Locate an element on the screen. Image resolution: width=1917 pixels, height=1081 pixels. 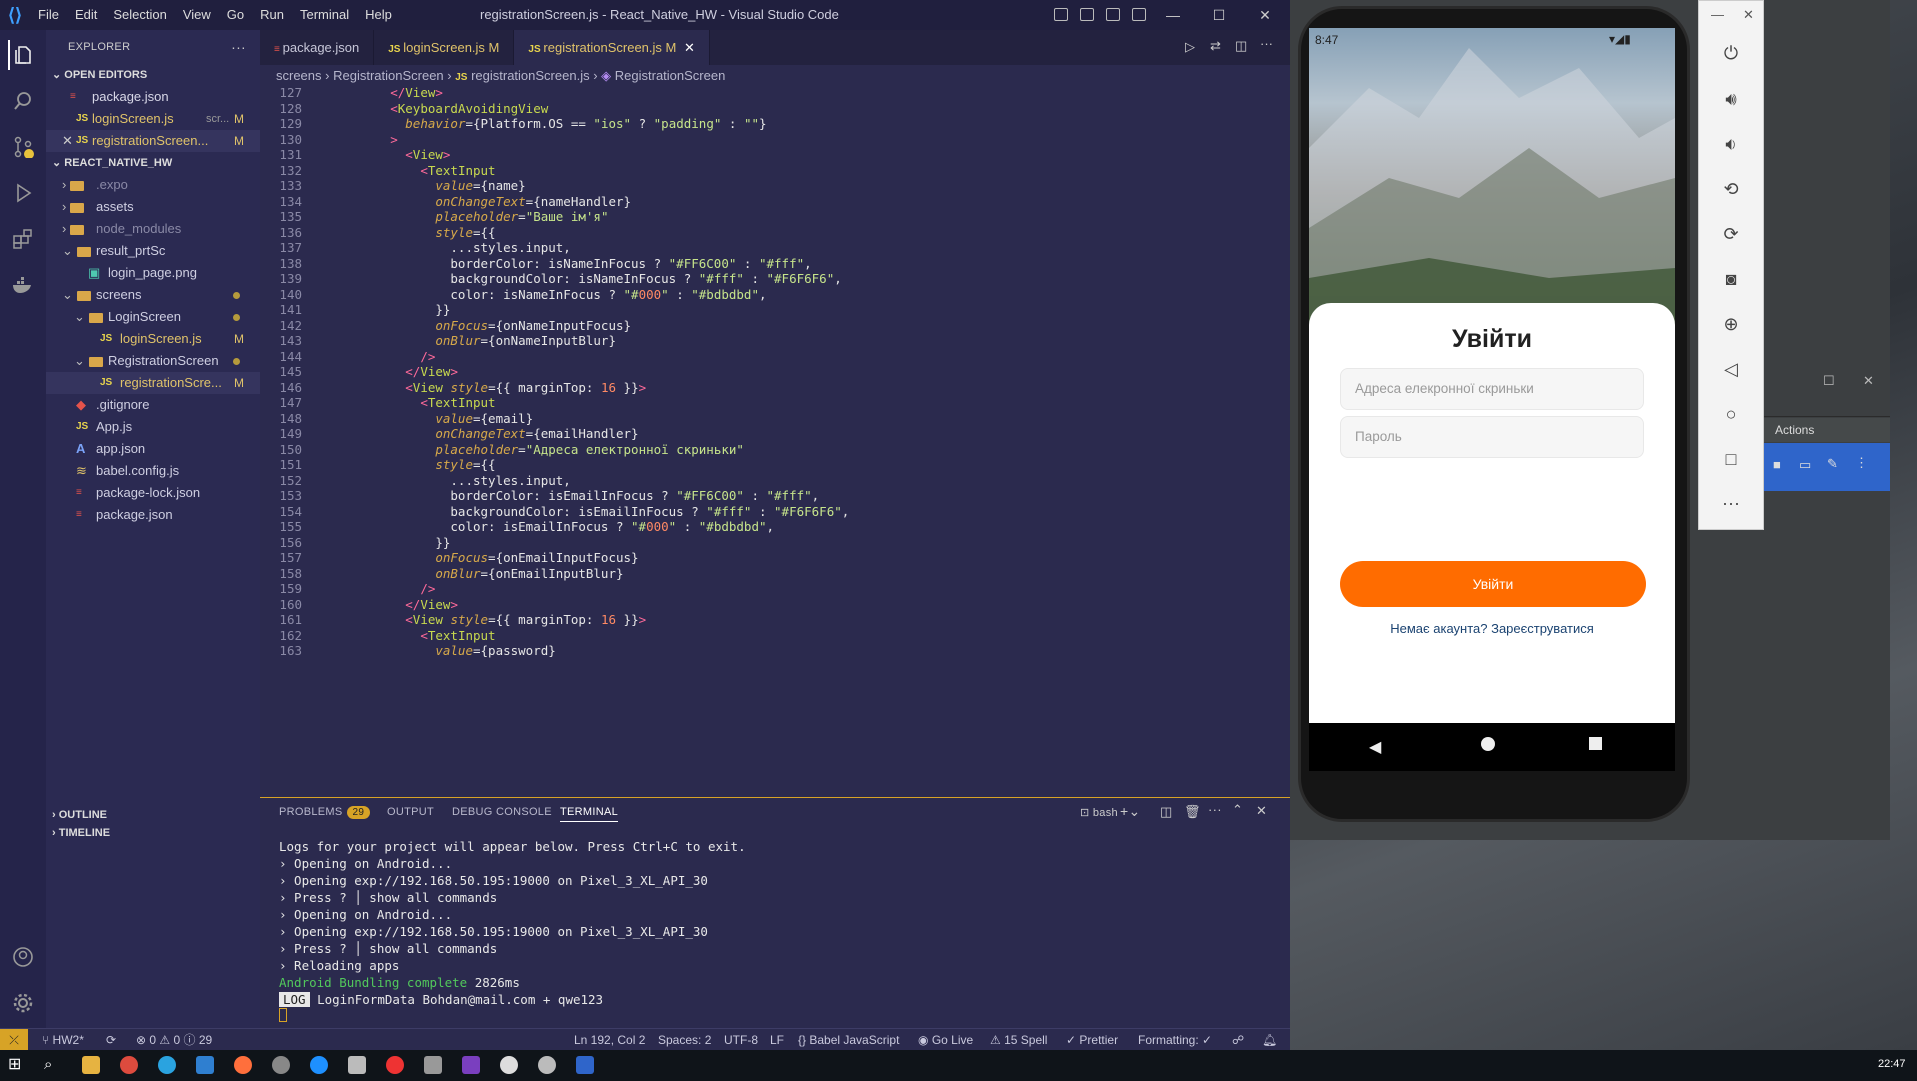
formatting-status: Formatting: ✓ is located at coordinates (1175, 1040).